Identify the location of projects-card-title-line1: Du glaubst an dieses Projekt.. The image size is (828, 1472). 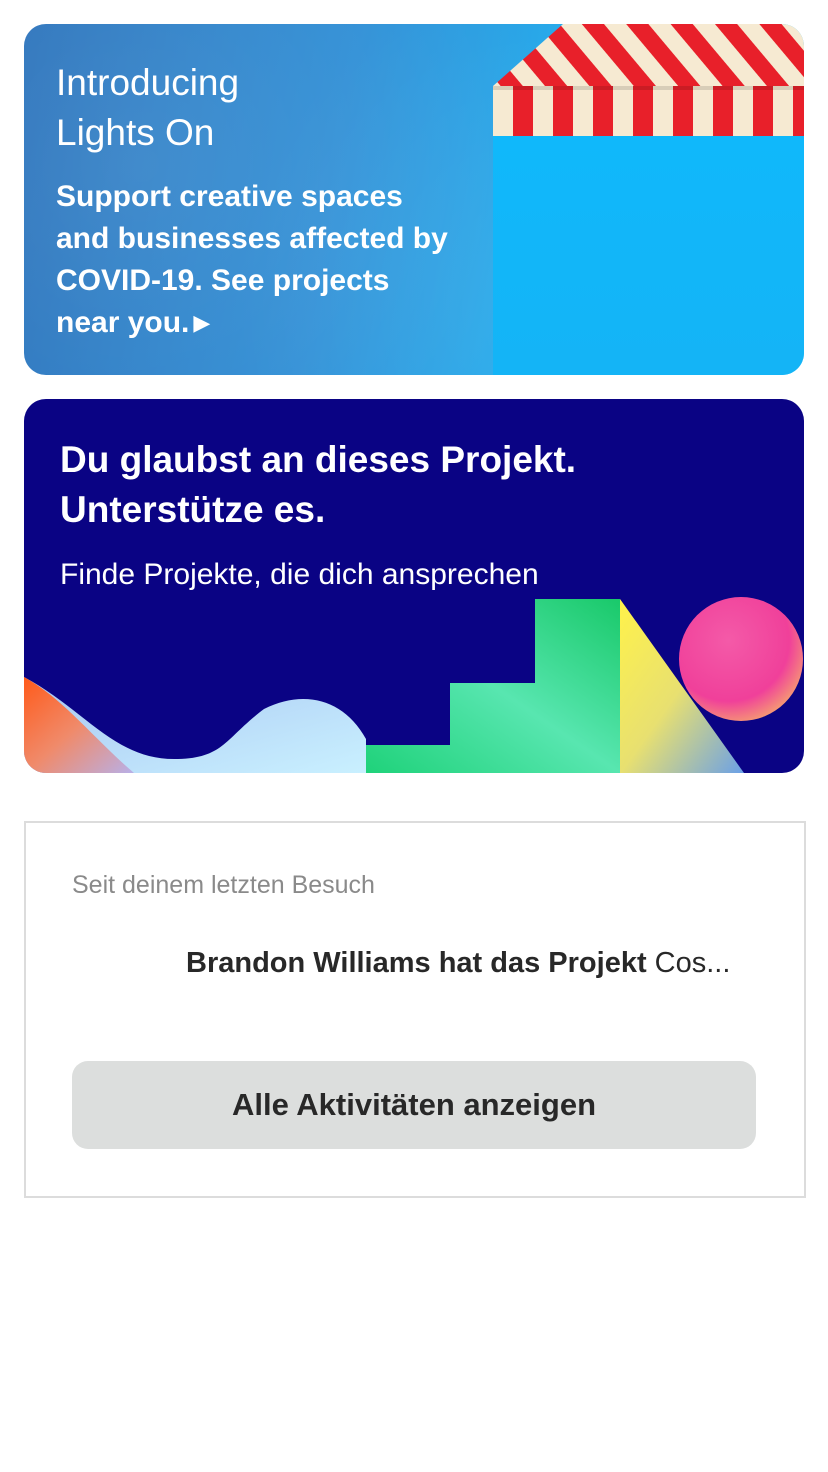
(318, 459).